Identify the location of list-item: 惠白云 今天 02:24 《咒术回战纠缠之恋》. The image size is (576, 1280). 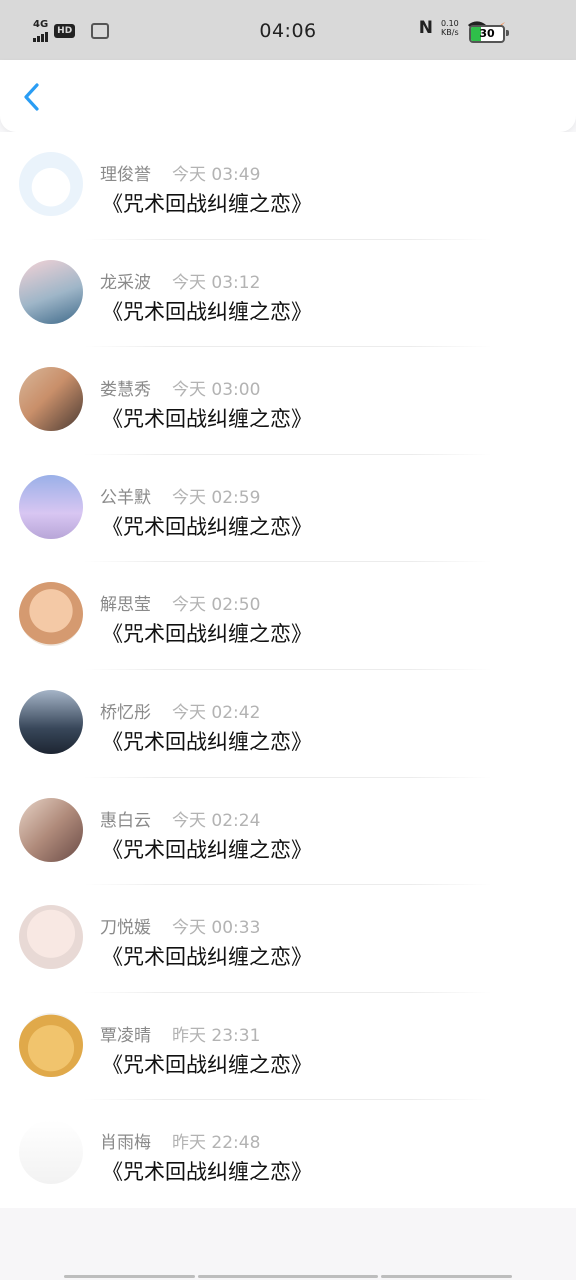
(288, 832).